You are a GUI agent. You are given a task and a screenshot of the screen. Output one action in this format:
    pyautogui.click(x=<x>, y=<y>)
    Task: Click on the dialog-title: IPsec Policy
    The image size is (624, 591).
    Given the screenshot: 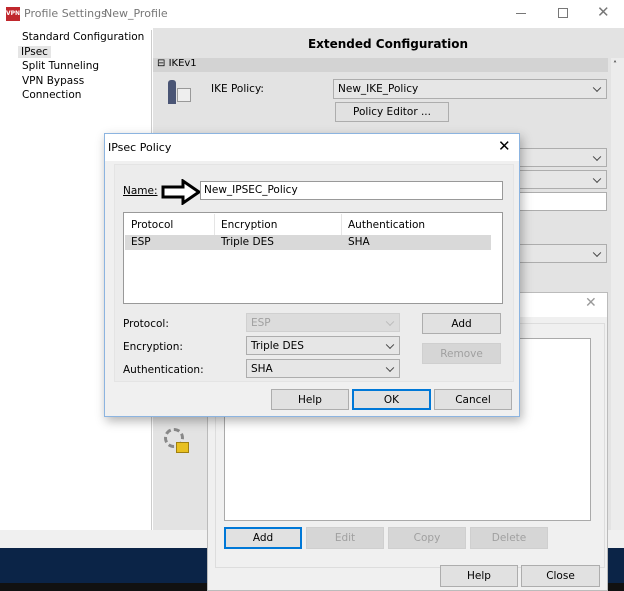 What is the action you would take?
    pyautogui.click(x=140, y=147)
    